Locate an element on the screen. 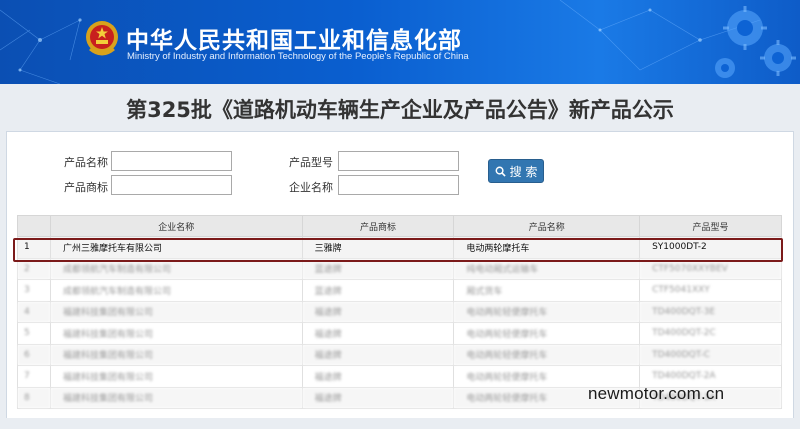  product-model-input is located at coordinates (398, 161).